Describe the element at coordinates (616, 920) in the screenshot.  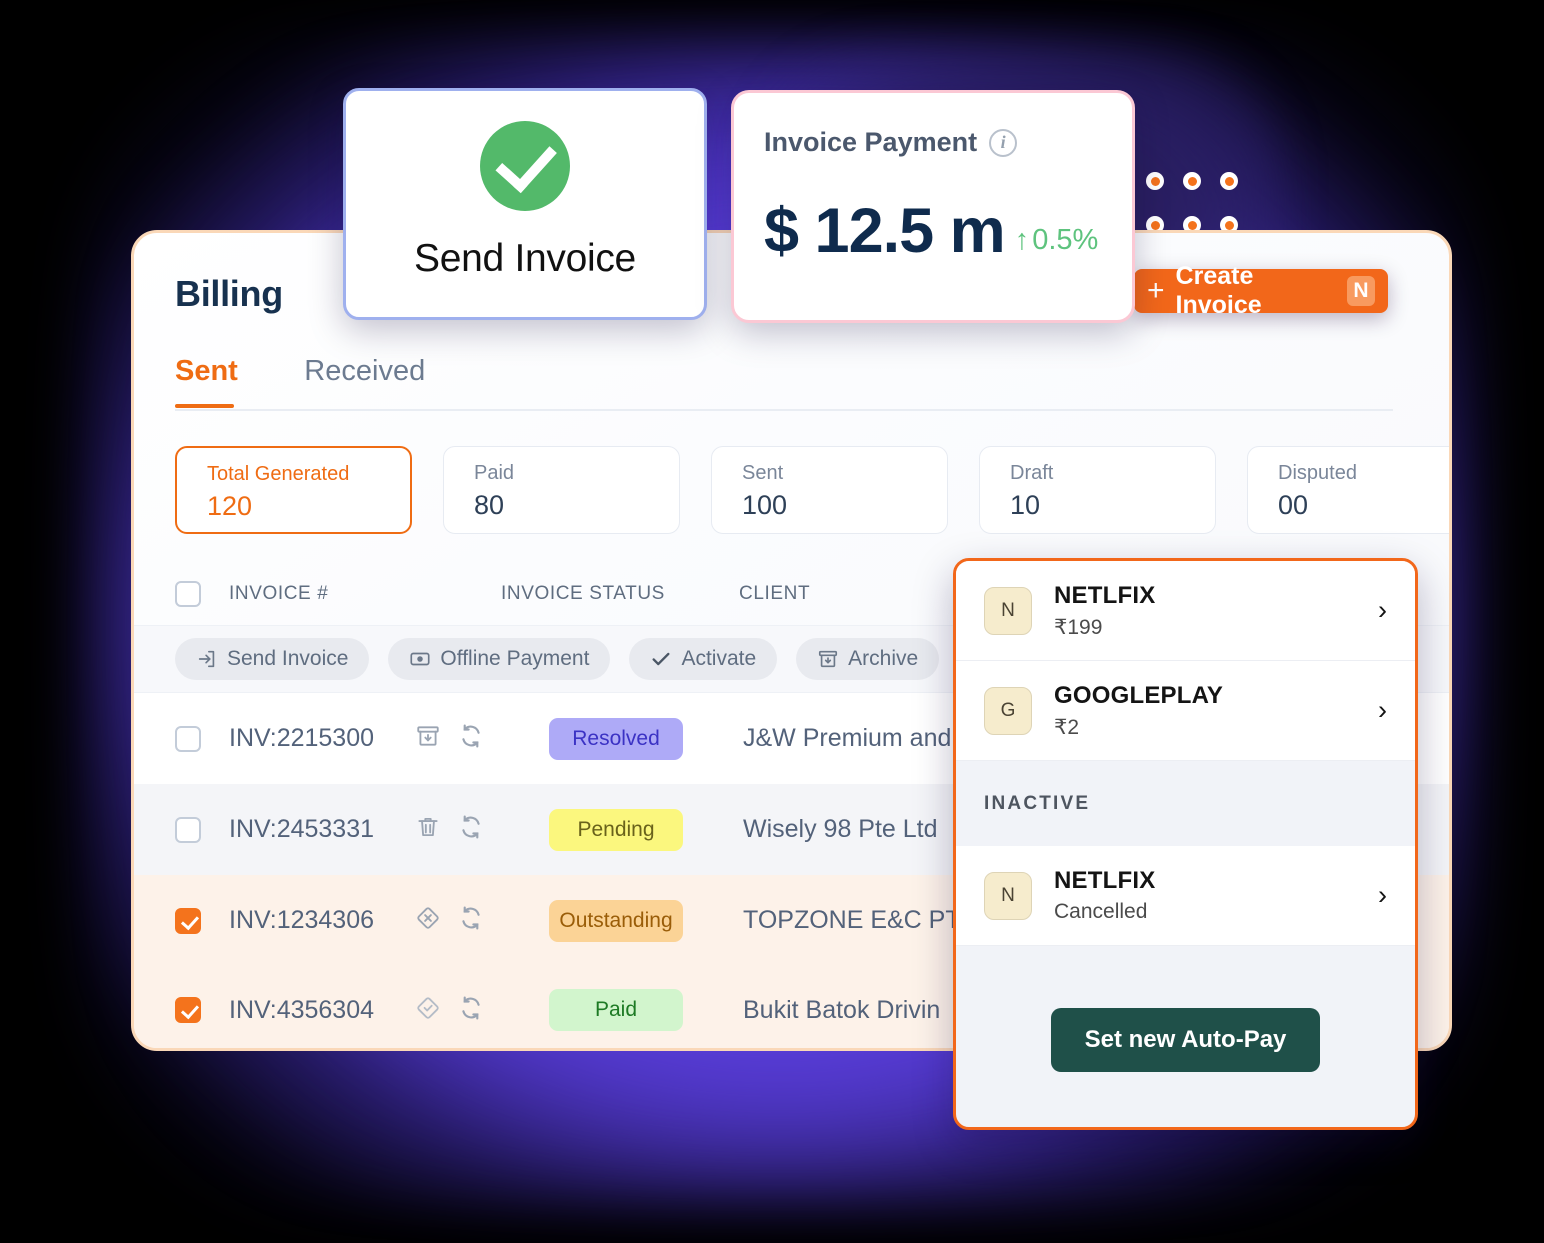
I see `status-badge: Outstanding` at that location.